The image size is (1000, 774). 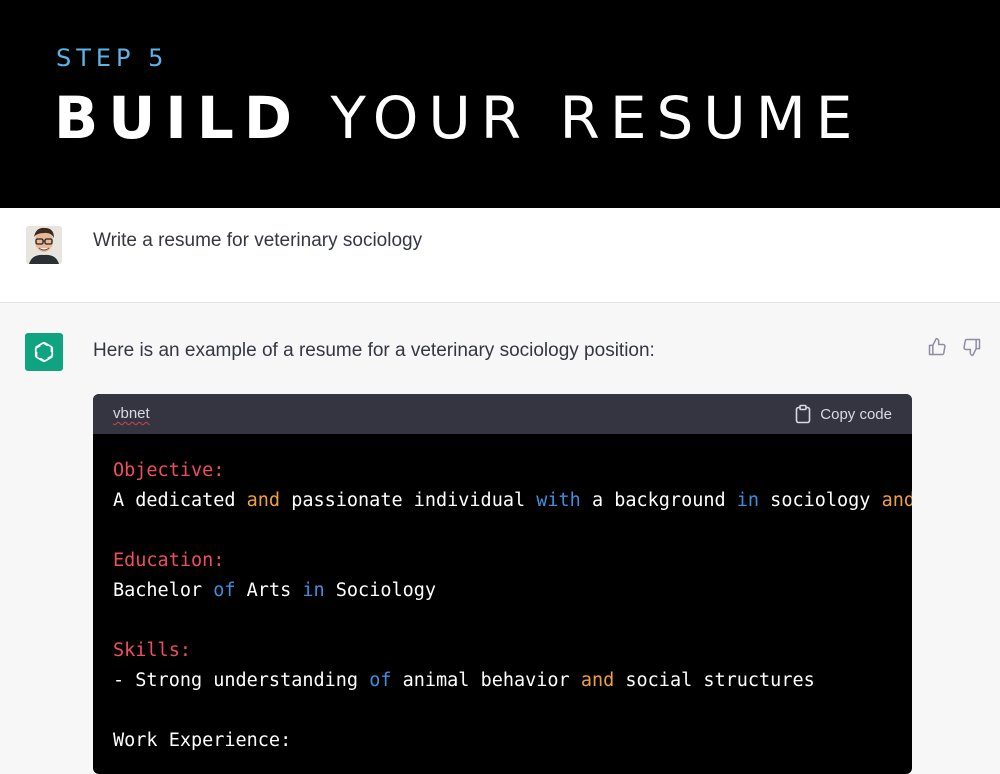 I want to click on step-label: STEP 5, so click(x=112, y=58).